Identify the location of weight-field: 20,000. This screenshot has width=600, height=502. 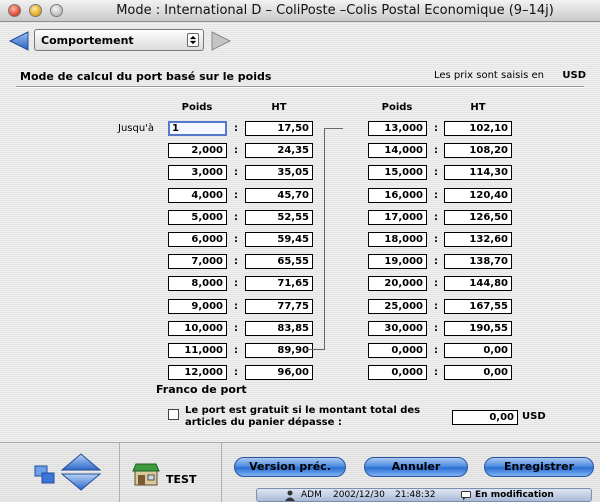
(397, 283).